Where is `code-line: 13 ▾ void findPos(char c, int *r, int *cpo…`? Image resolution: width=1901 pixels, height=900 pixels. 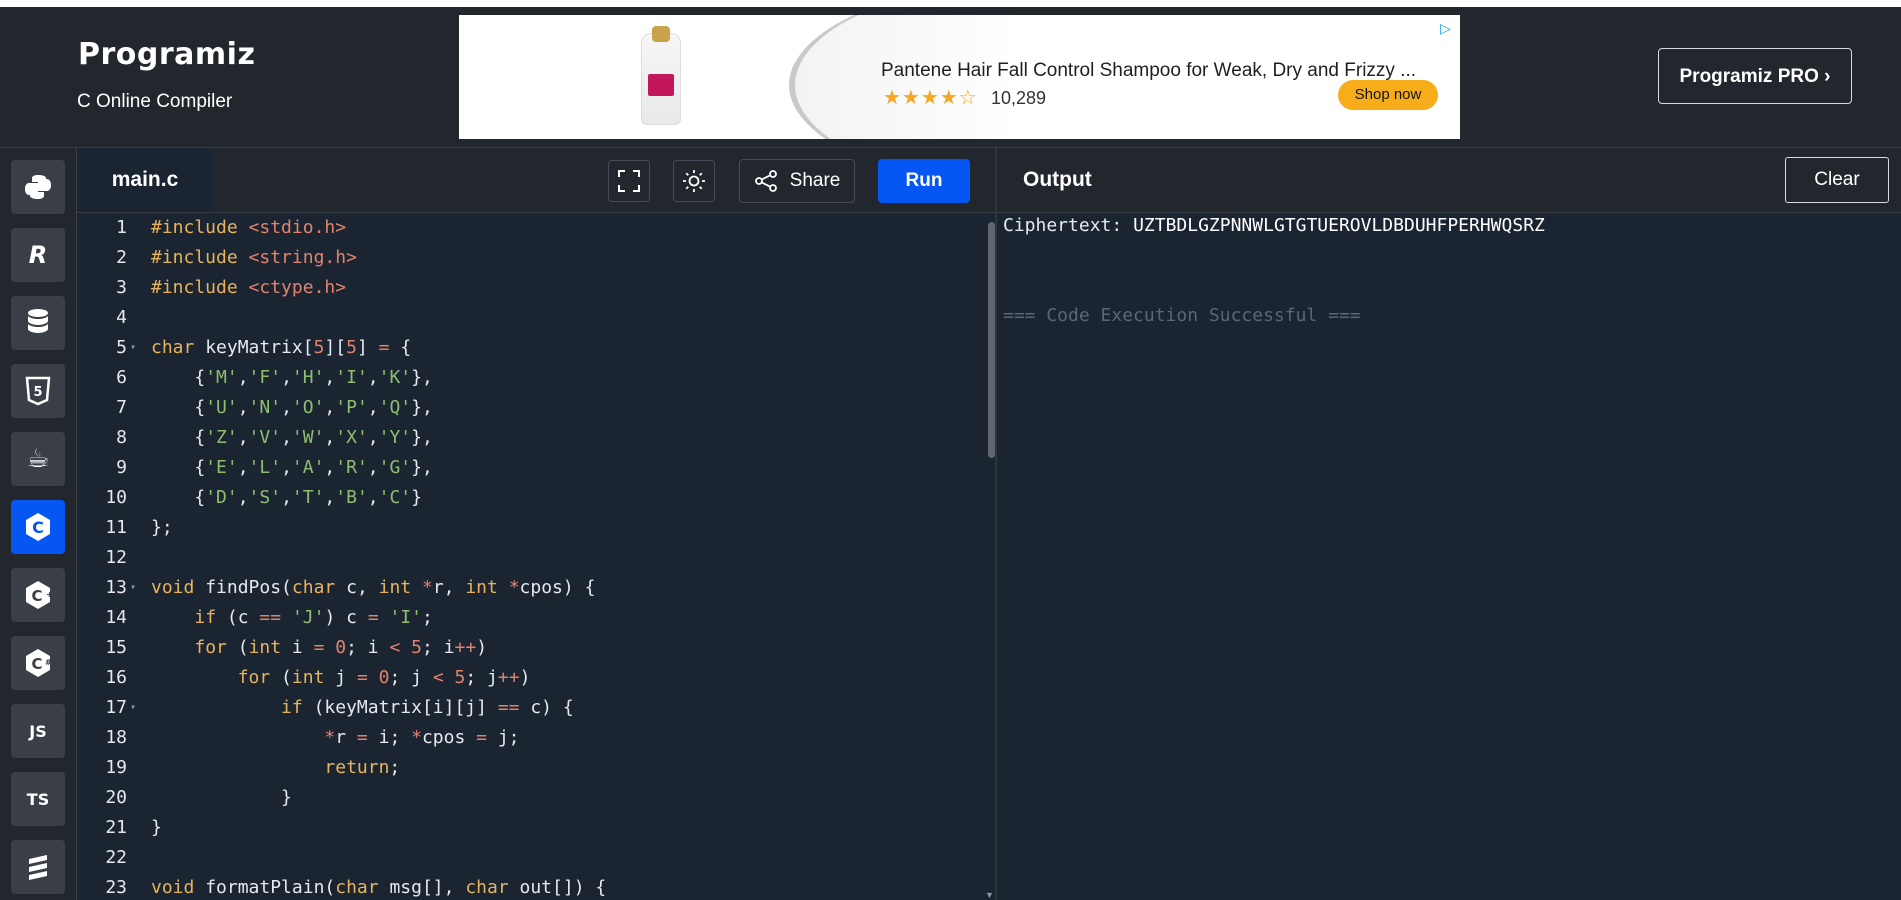
code-line: 13 ▾ void findPos(char c, int *r, int *cpo… is located at coordinates (532, 588).